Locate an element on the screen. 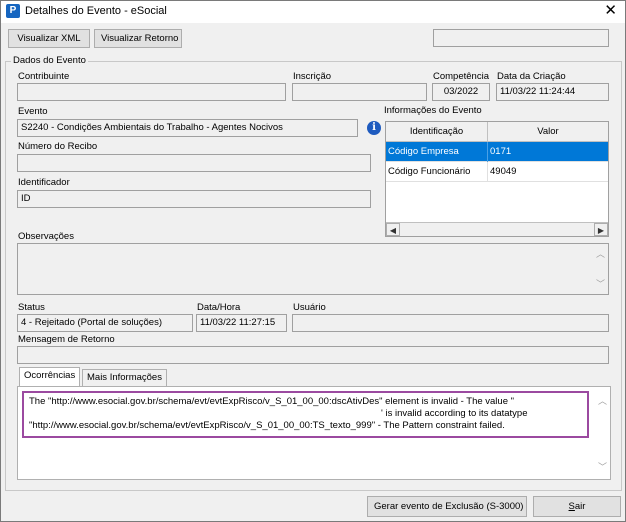  grid-cell-identificacao: Código Funcionário is located at coordinates (437, 172).